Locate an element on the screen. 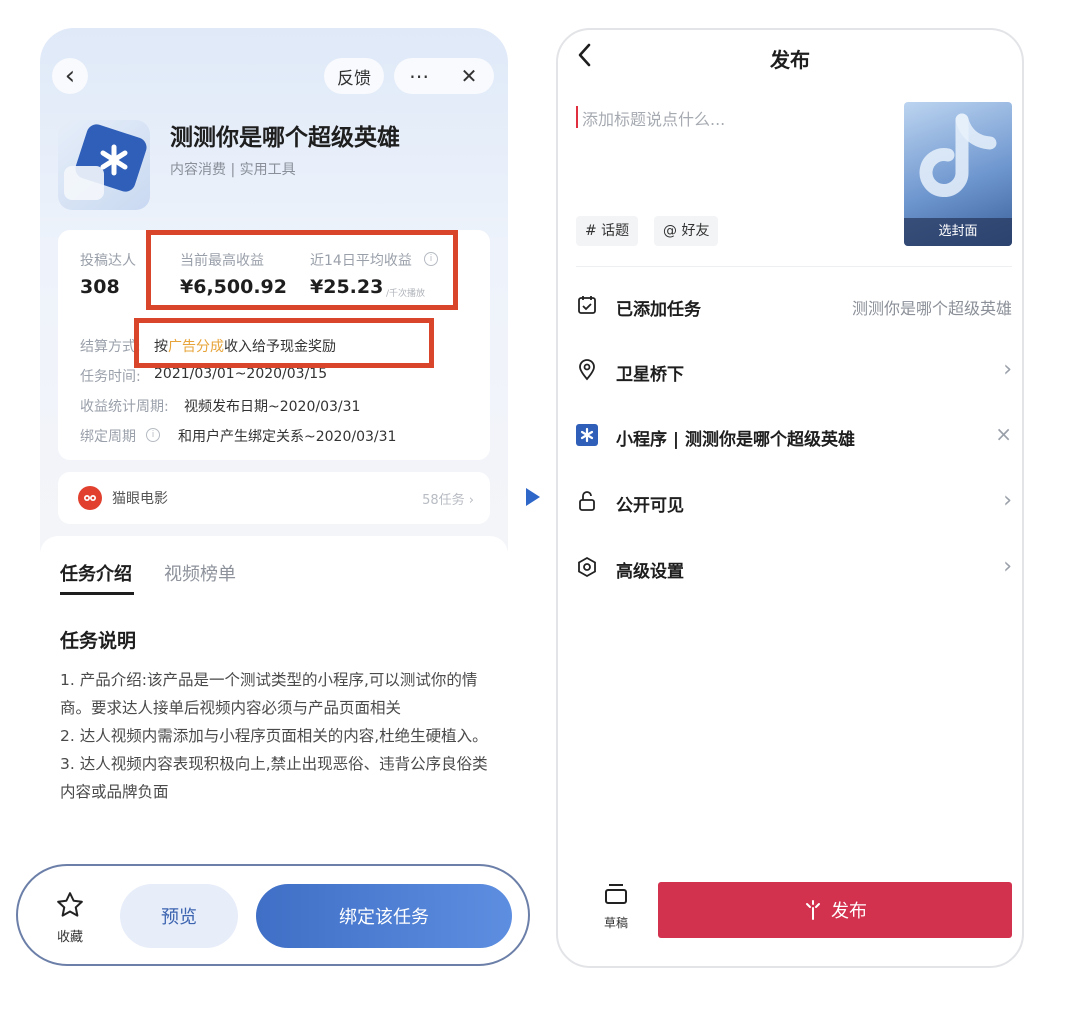 The width and height of the screenshot is (1080, 1012). mini-program-label: 小程序 | 测测你是哪个超级英雄 is located at coordinates (736, 440).